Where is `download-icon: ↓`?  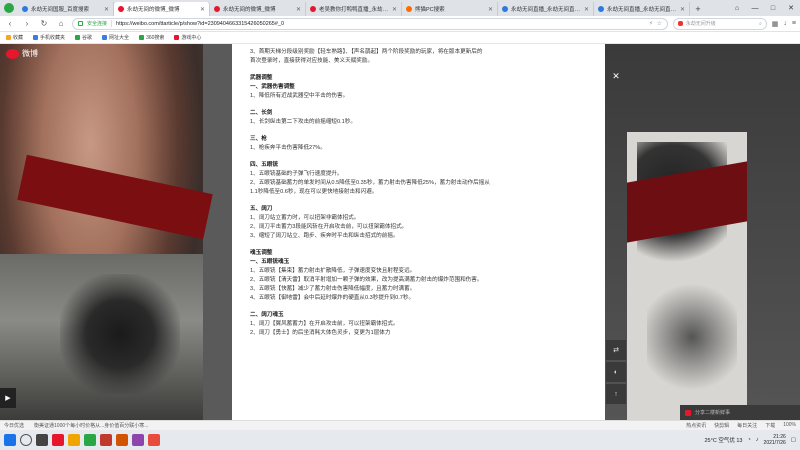
download-icon: ↓ is located at coordinates (785, 24).